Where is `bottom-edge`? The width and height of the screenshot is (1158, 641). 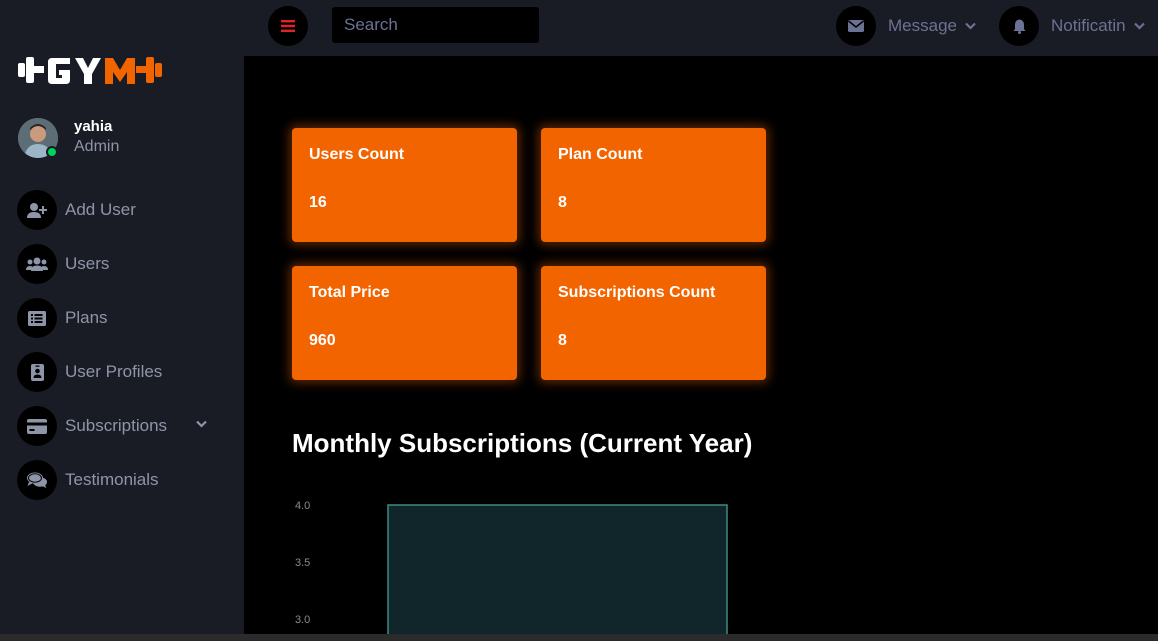 bottom-edge is located at coordinates (579, 637).